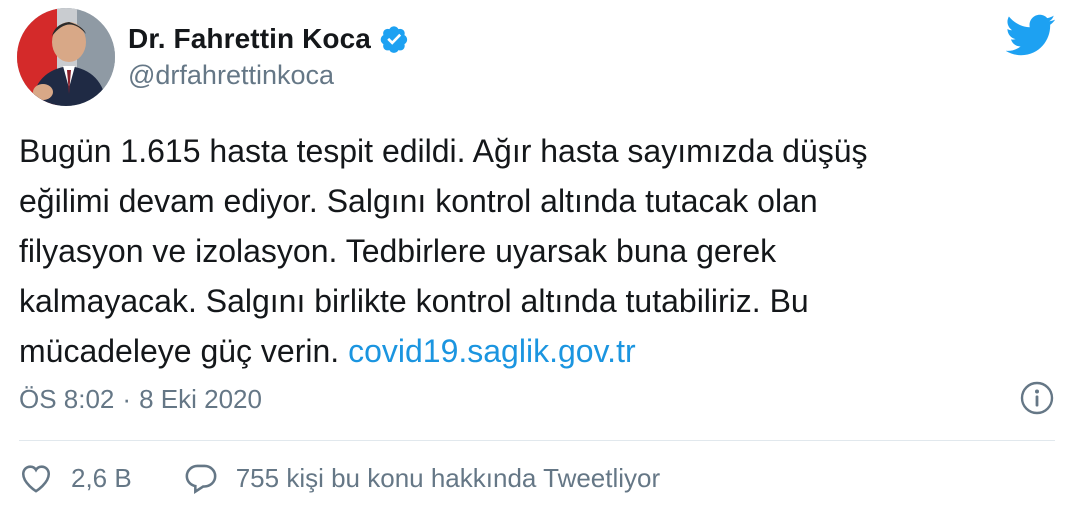  What do you see at coordinates (537, 440) in the screenshot?
I see `divider` at bounding box center [537, 440].